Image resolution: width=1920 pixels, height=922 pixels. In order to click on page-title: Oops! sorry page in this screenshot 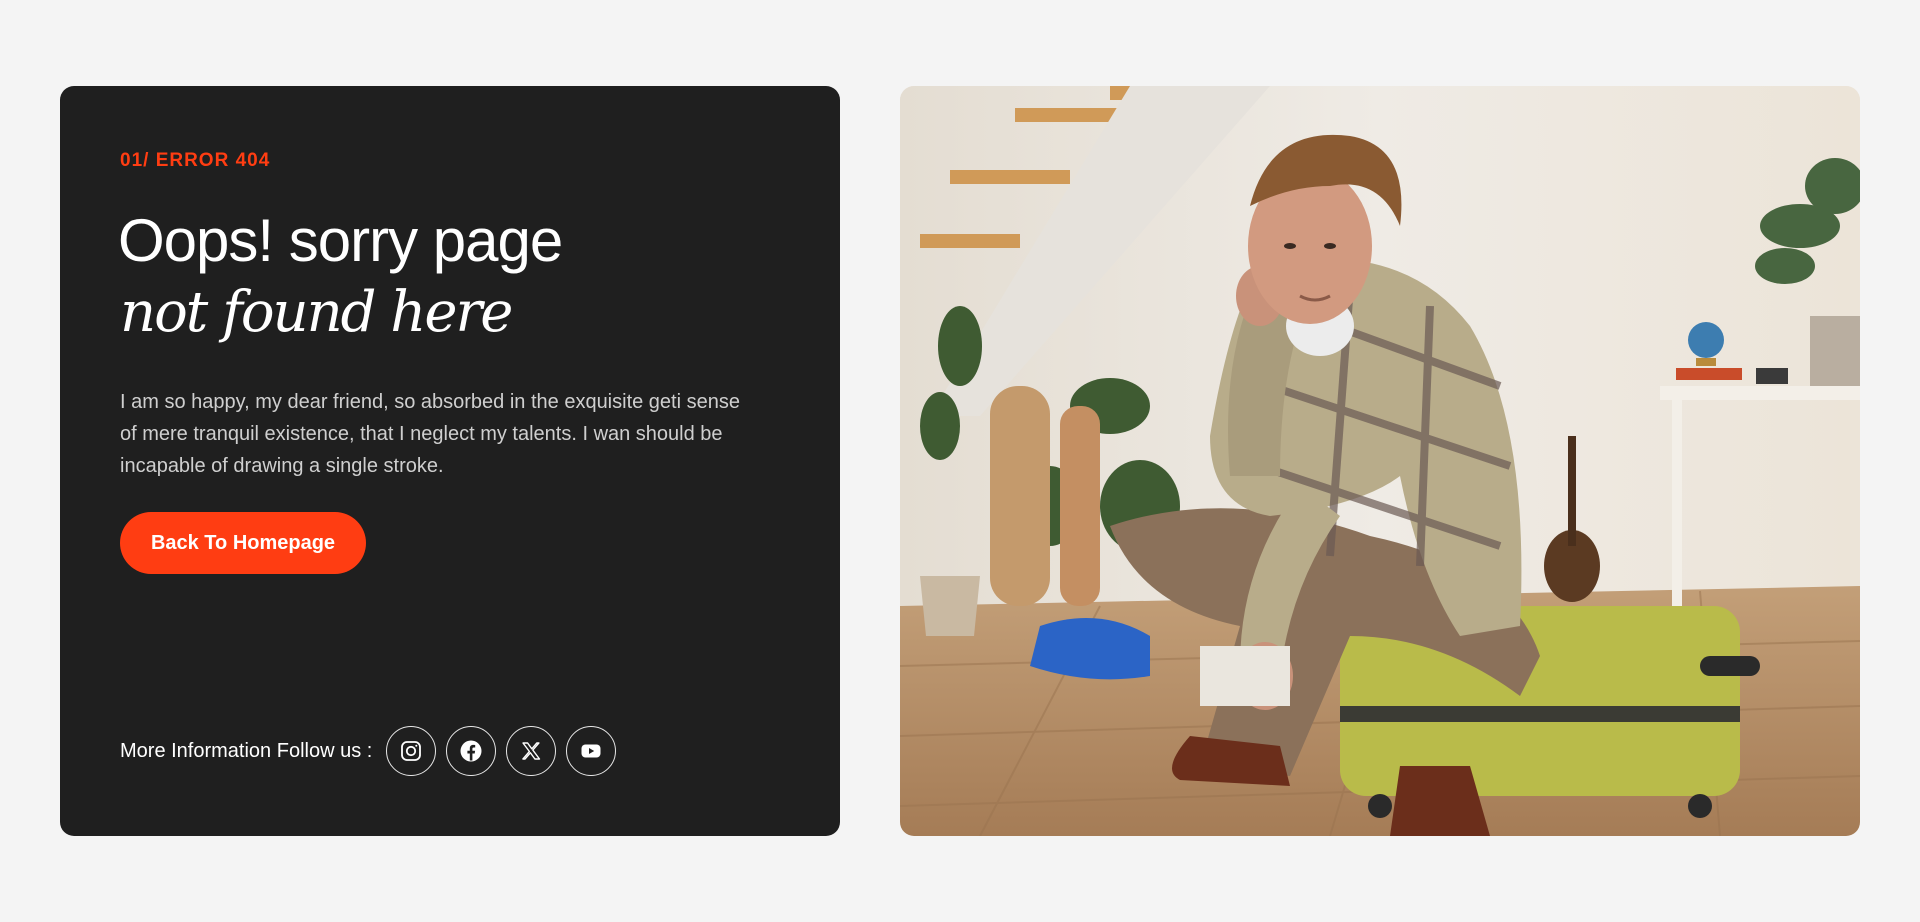, I will do `click(340, 240)`.